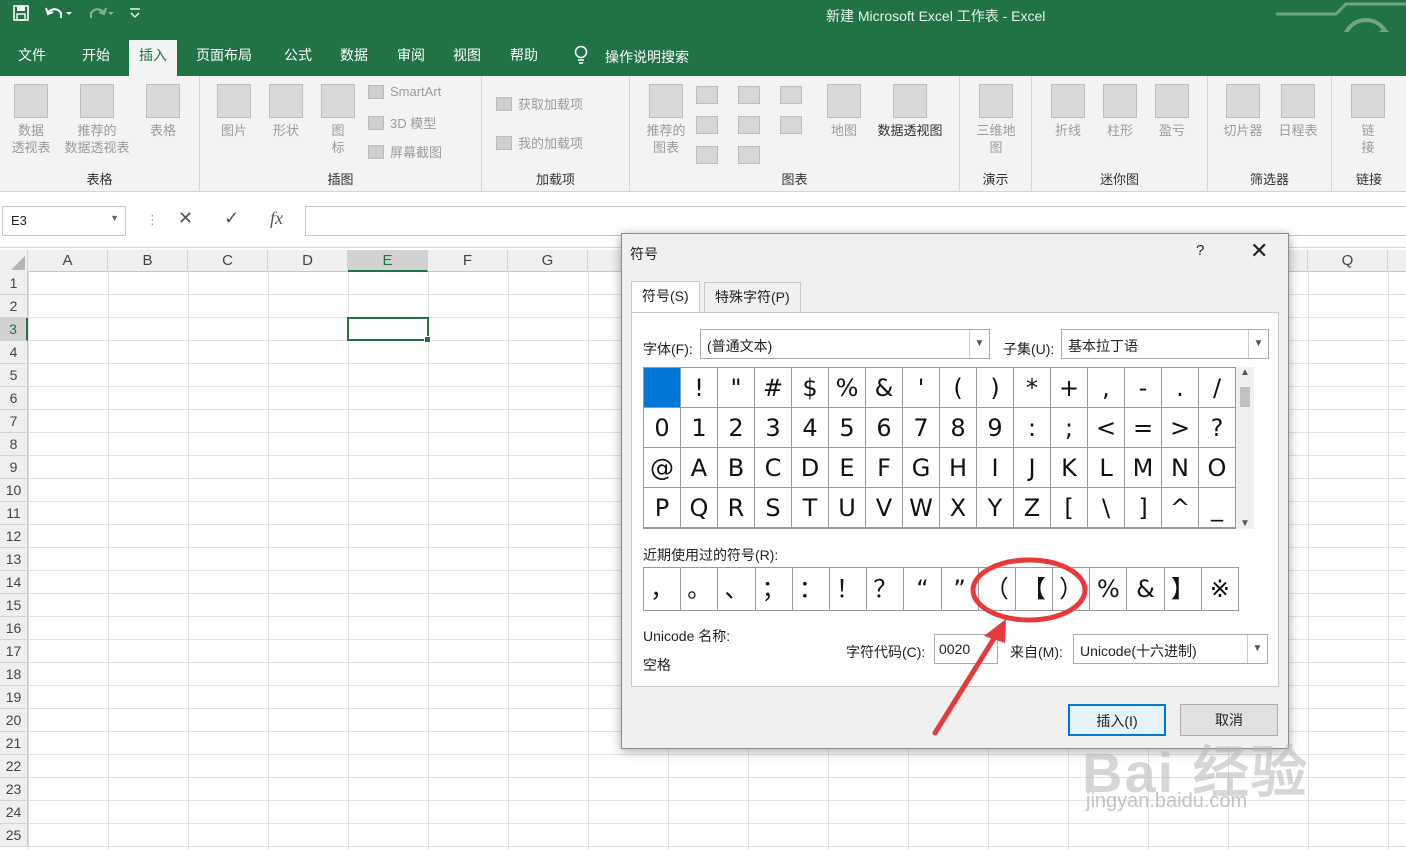 Image resolution: width=1406 pixels, height=850 pixels. I want to click on symbol-cell: %, so click(847, 388).